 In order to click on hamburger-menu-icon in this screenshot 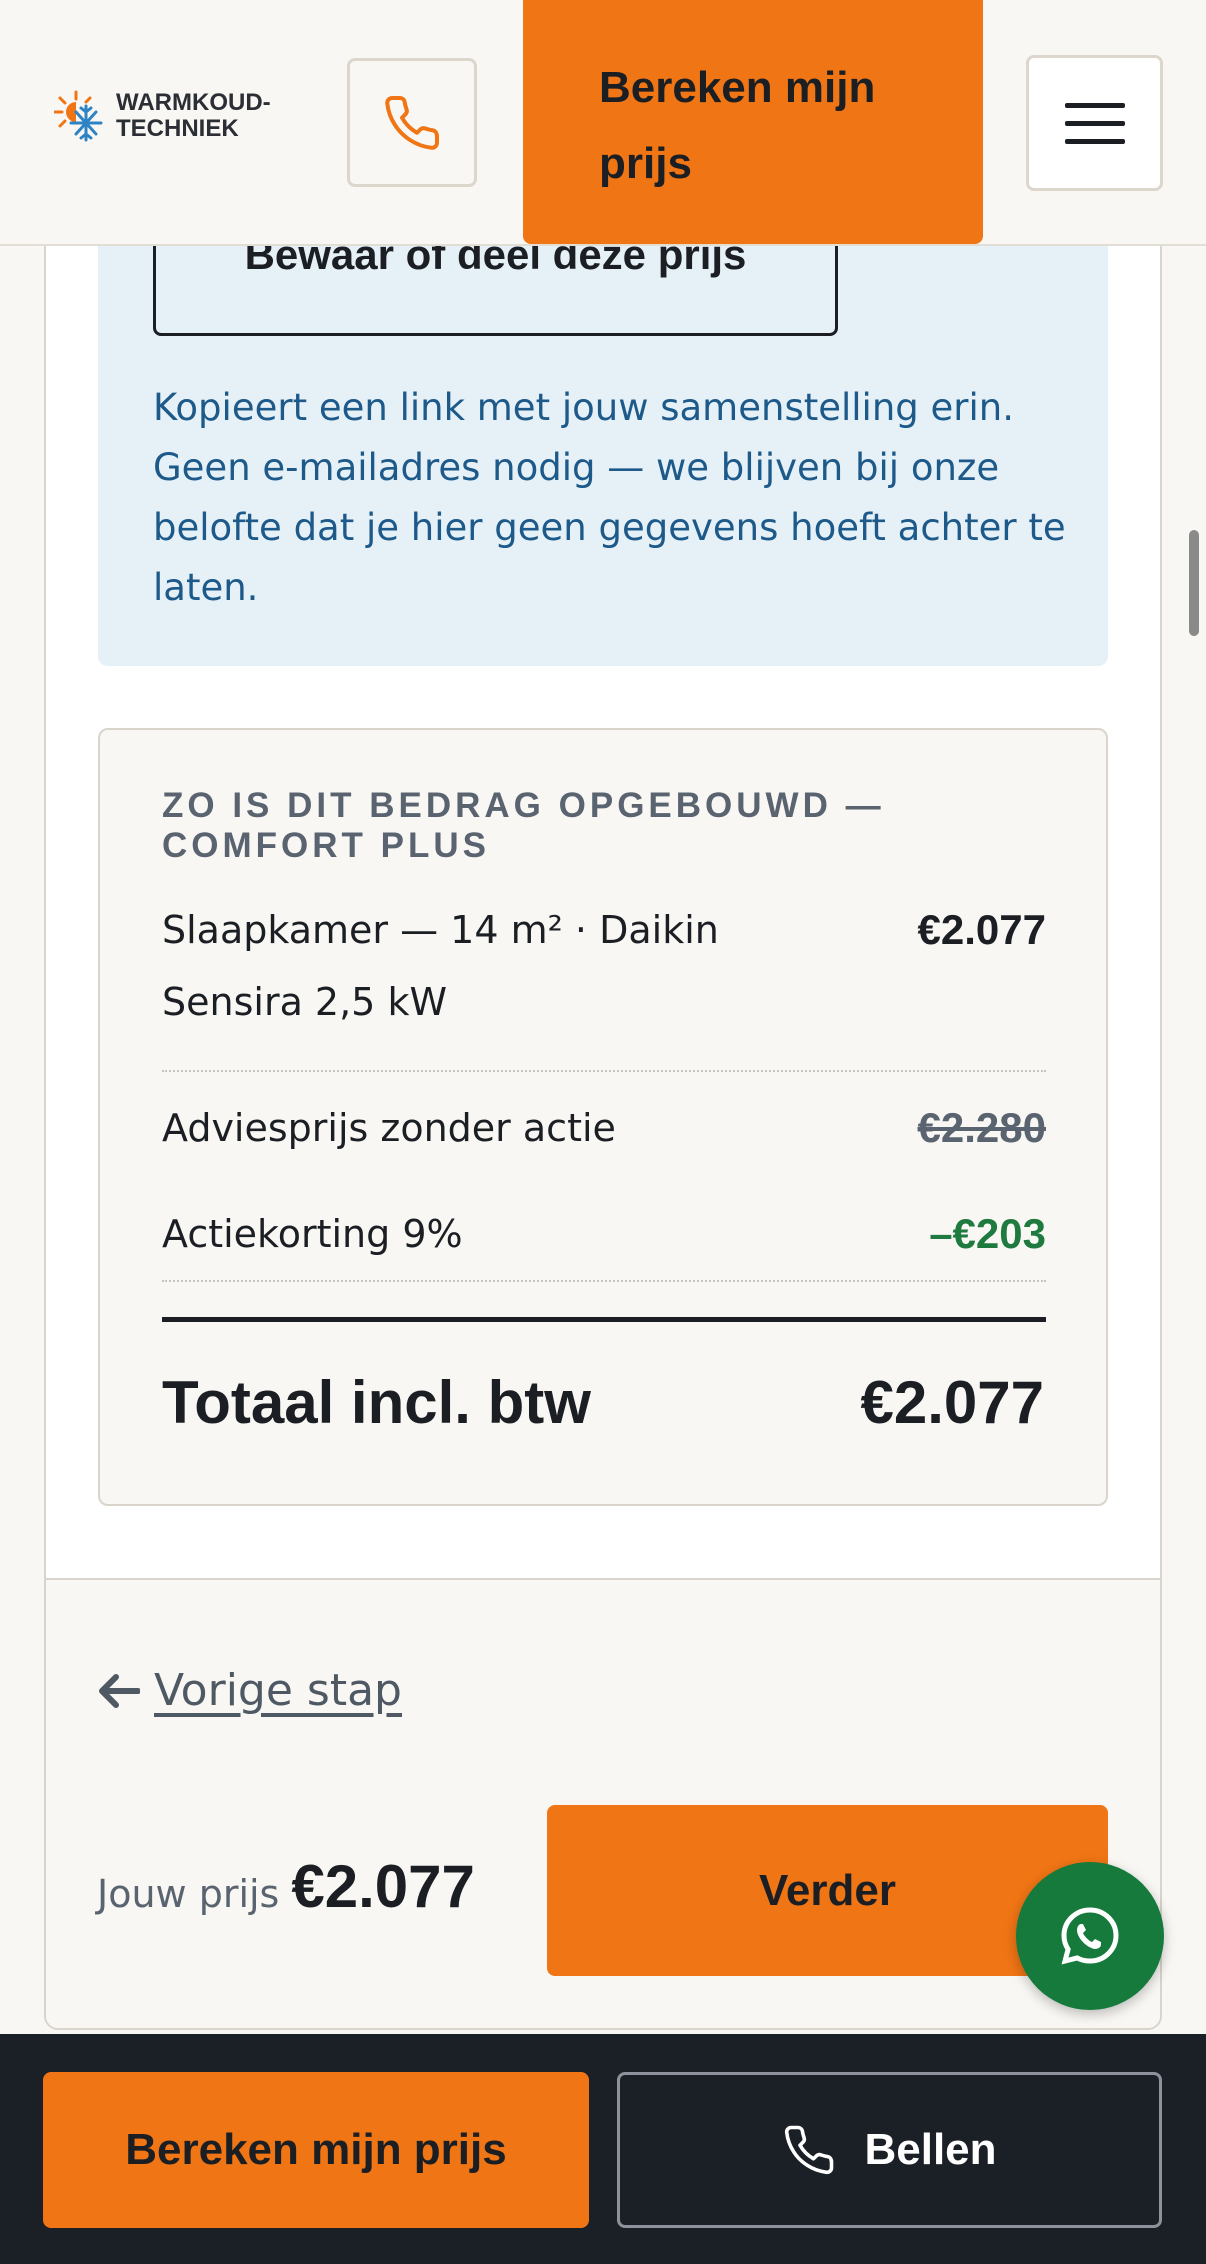, I will do `click(1094, 105)`.